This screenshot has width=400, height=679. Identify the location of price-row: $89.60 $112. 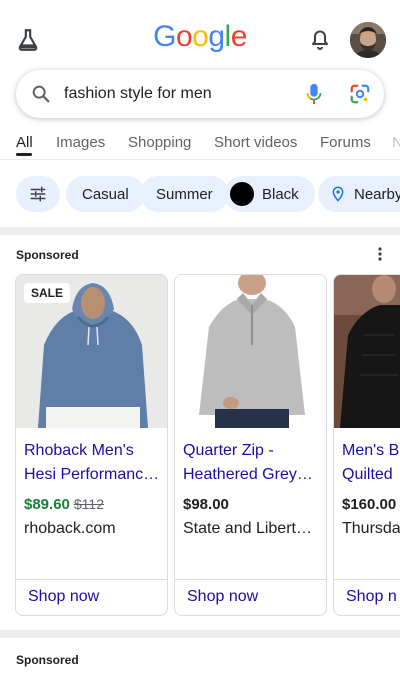
(64, 504).